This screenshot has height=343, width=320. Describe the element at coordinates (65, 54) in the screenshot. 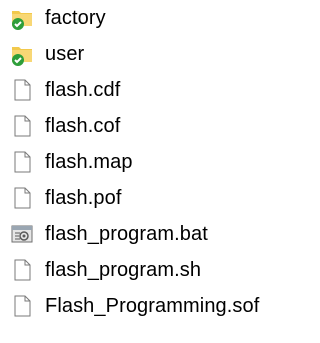

I see `file-name: user` at that location.